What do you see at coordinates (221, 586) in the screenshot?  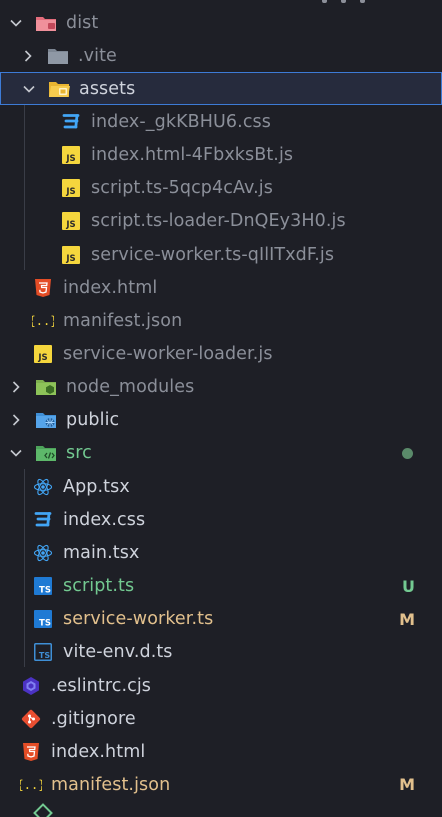 I see `tree-file-row: TS script.ts U` at bounding box center [221, 586].